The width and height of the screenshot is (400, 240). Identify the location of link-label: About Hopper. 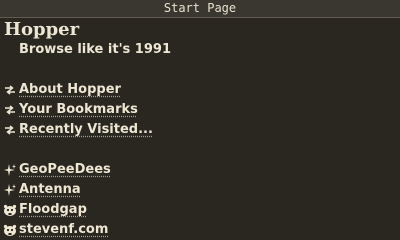
(70, 89).